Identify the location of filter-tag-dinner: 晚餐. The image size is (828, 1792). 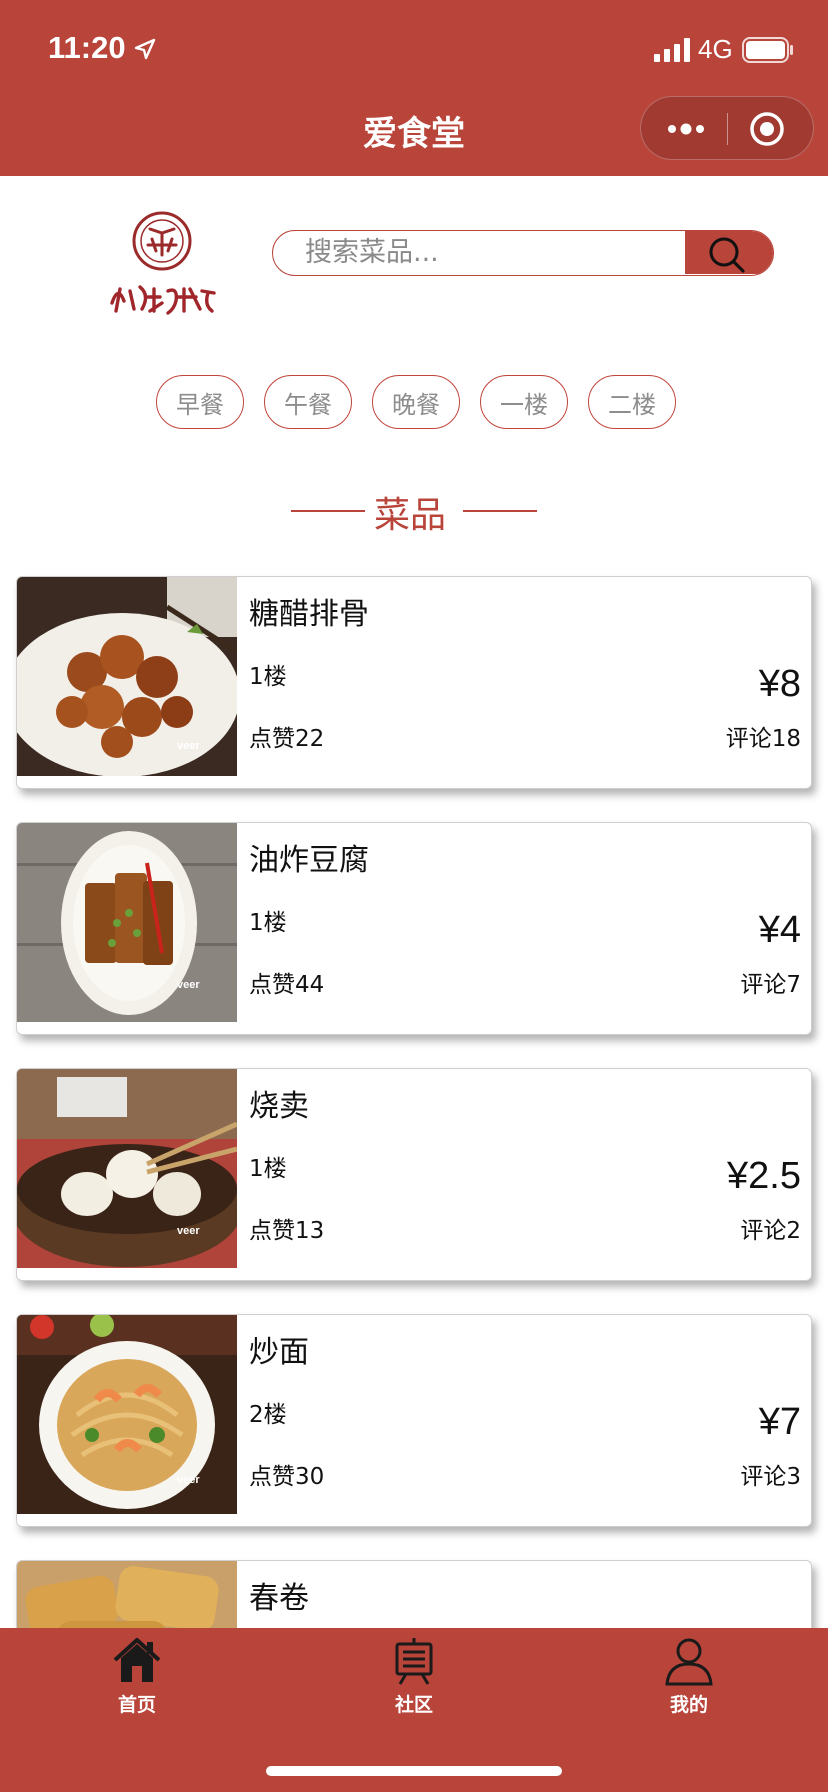
(416, 402).